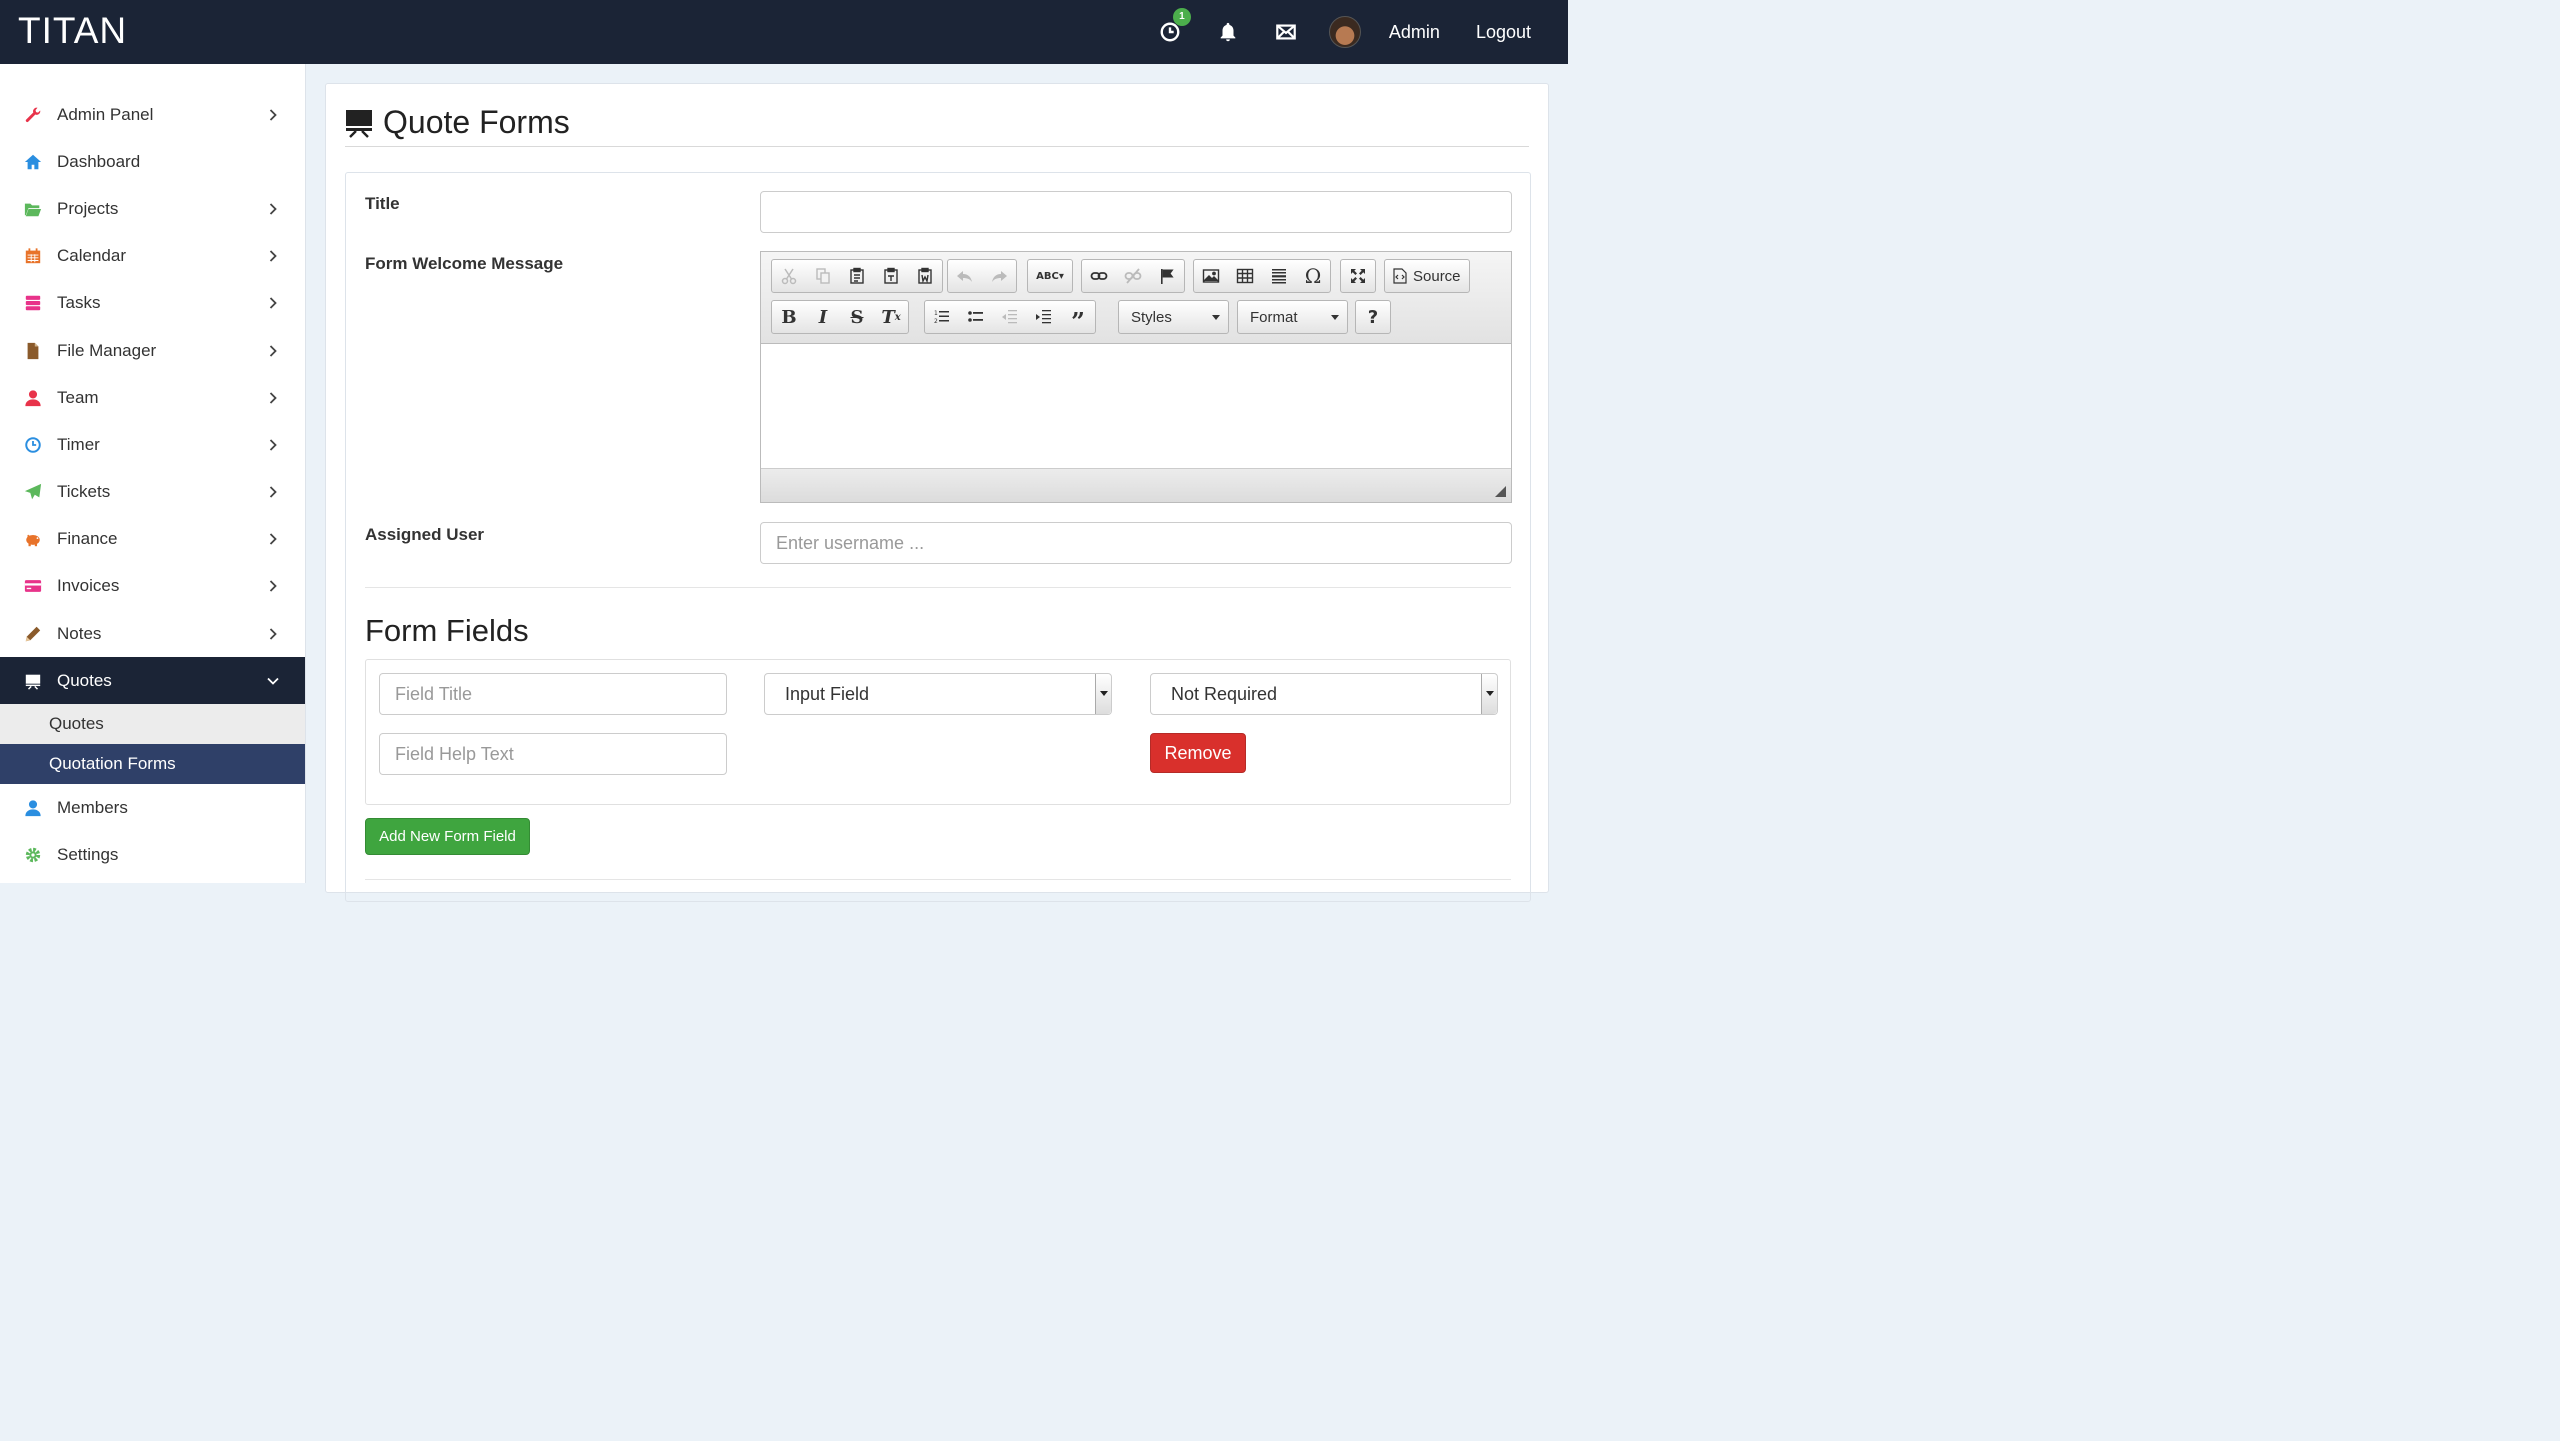 This screenshot has width=2560, height=1441. I want to click on format-dropdown: Format, so click(1292, 317).